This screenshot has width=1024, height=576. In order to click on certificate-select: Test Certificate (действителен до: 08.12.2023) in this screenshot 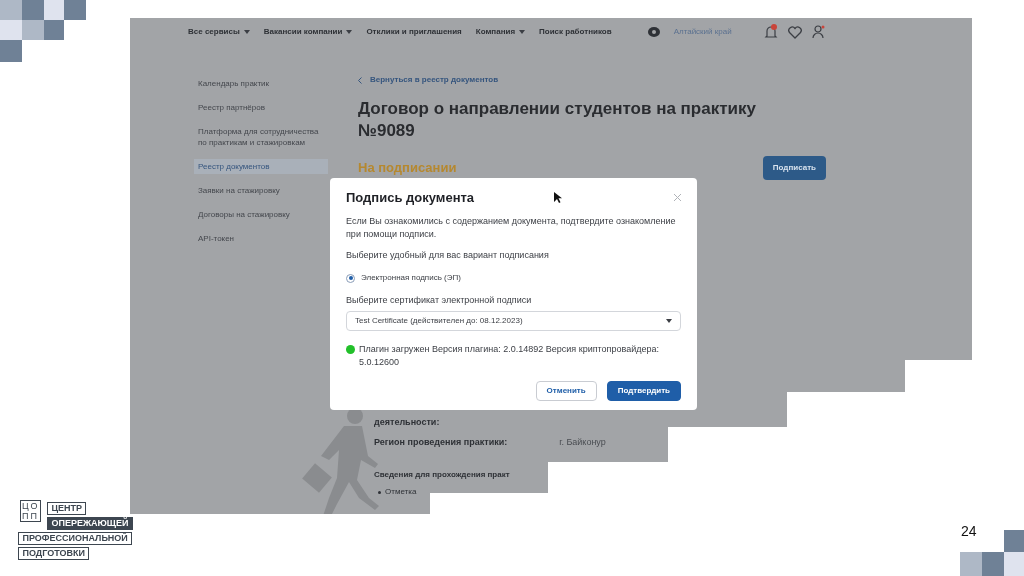, I will do `click(513, 320)`.